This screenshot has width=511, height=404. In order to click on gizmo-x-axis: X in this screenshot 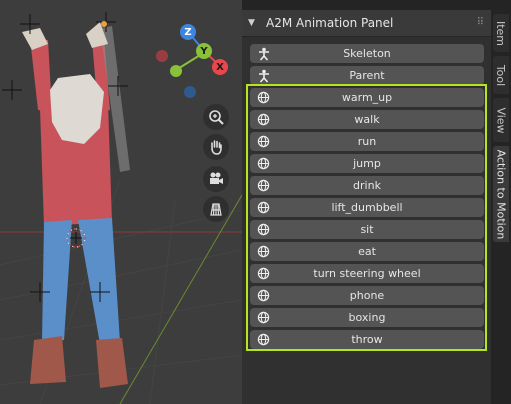, I will do `click(220, 67)`.